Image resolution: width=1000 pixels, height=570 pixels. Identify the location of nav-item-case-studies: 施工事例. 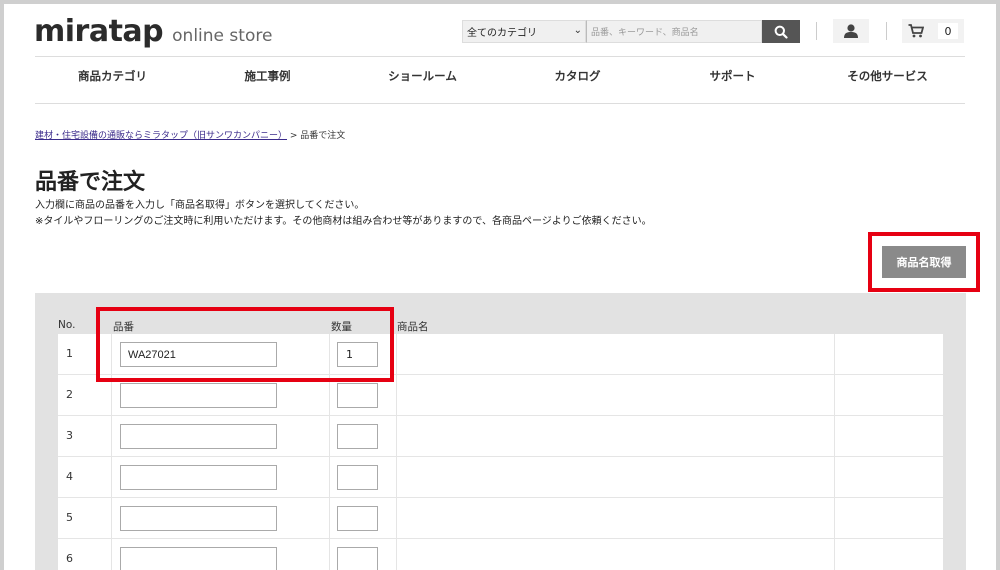
(267, 76).